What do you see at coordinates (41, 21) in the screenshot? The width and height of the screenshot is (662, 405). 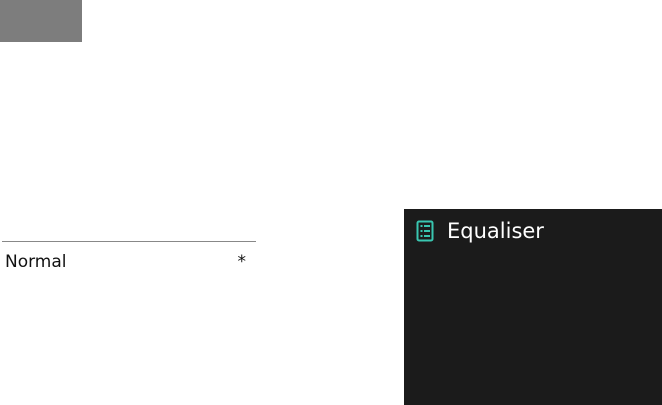 I see `corner-tab` at bounding box center [41, 21].